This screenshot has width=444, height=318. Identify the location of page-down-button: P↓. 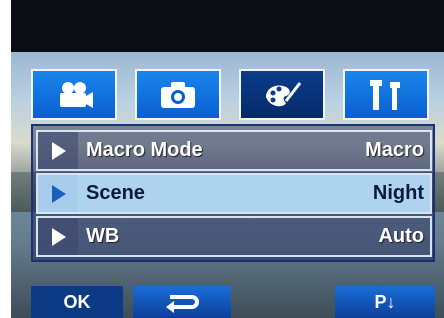
(385, 302).